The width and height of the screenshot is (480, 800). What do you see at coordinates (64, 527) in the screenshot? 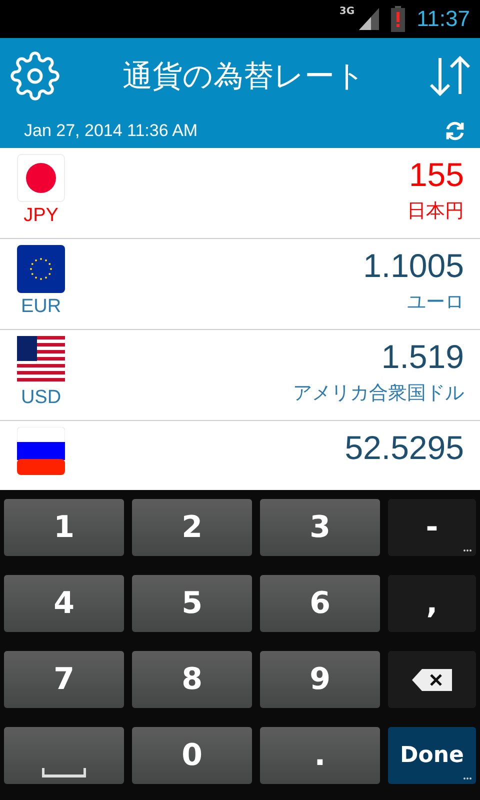
I see `keyboard-key: 1` at bounding box center [64, 527].